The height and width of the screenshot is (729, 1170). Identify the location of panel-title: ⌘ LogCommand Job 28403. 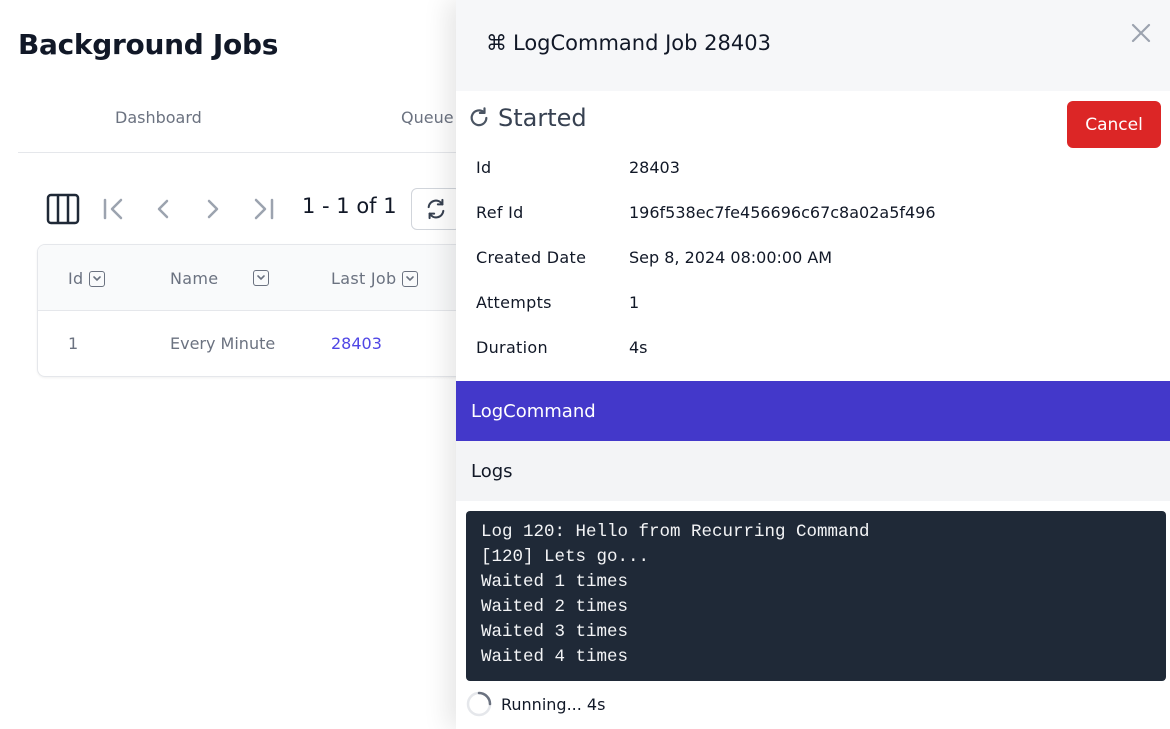
(628, 43).